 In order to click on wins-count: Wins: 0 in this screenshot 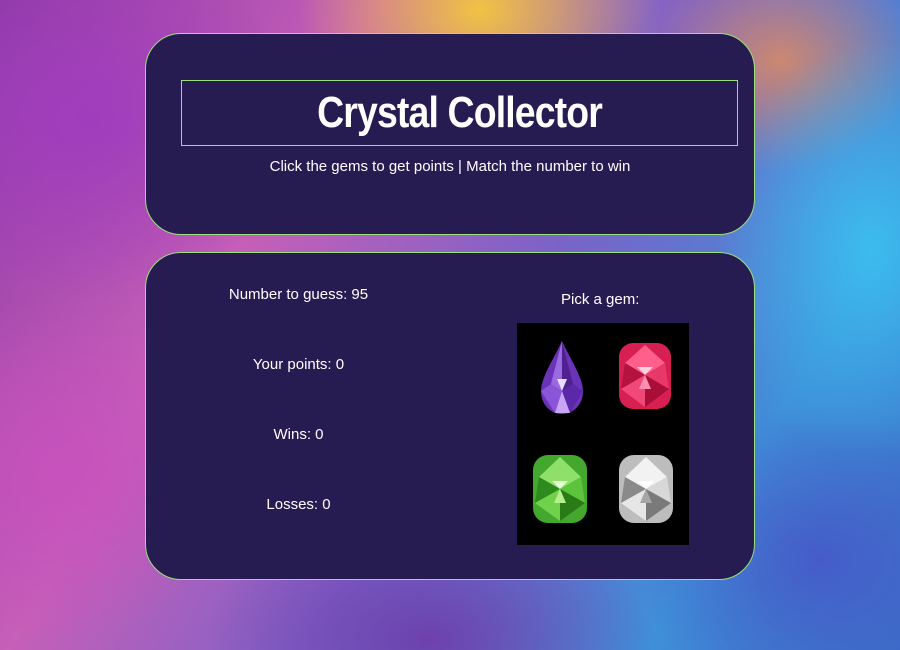, I will do `click(298, 434)`.